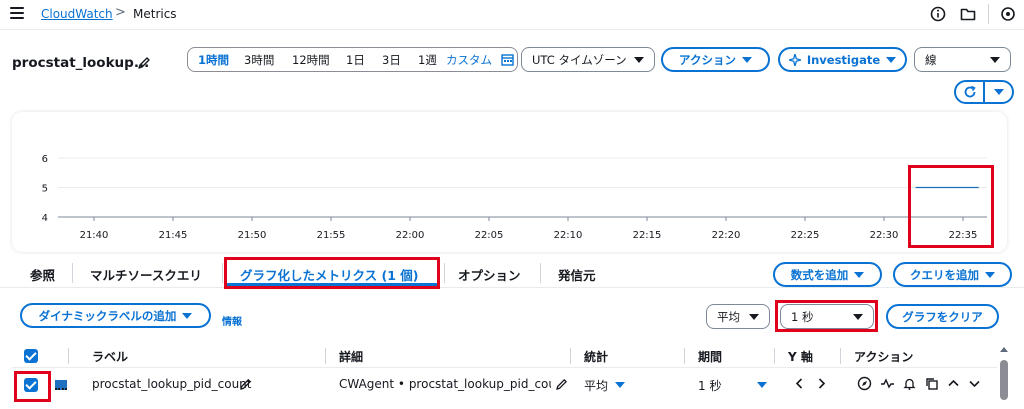 The image size is (1024, 409). I want to click on tab-browse: 参照, so click(42, 274).